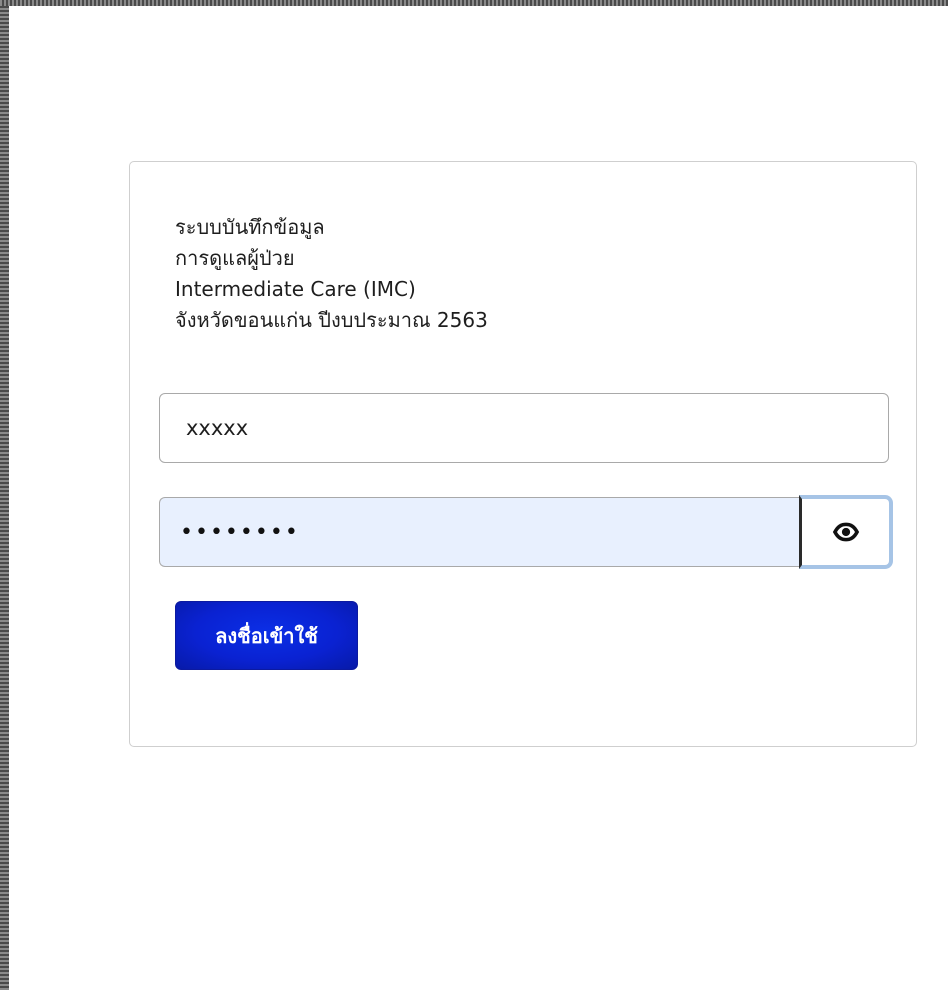  I want to click on title-line-system: ระบบบันทึกข้อมูล, so click(250, 227).